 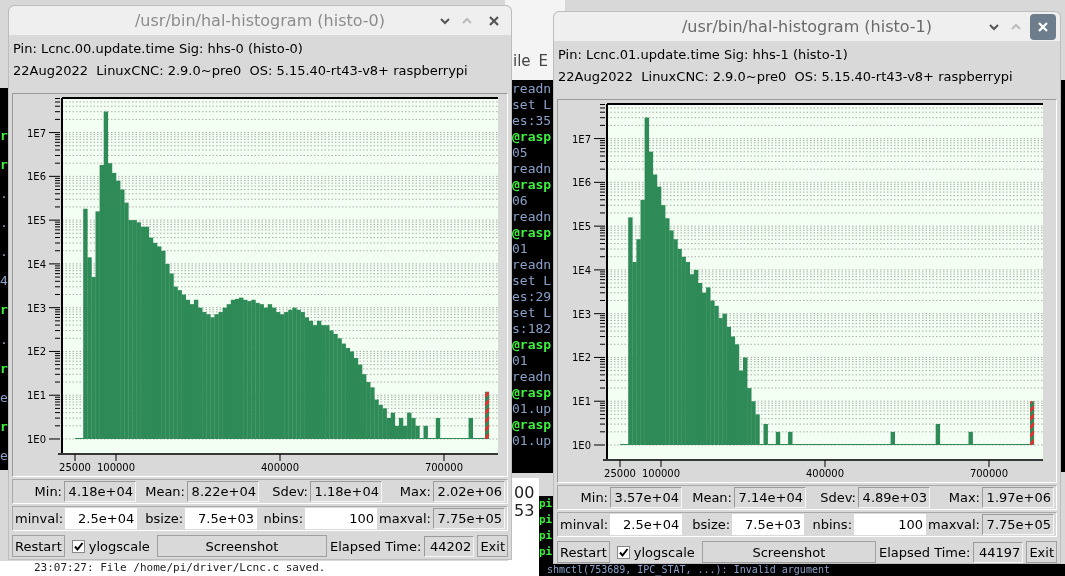 What do you see at coordinates (4, 281) in the screenshot?
I see `terminal-text: 4` at bounding box center [4, 281].